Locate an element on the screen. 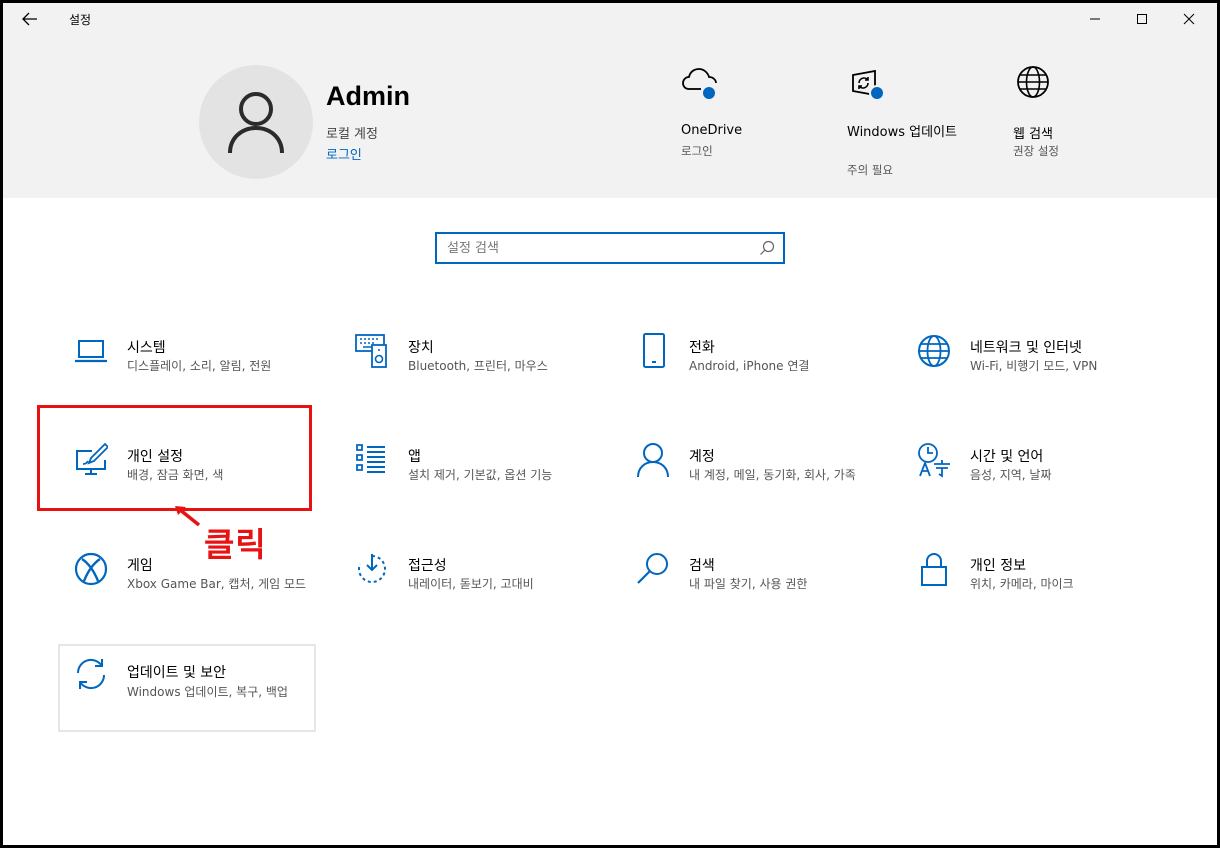  category-update-security: 업데이트 및 보안 Windows 업데이트, 복구, 백업 is located at coordinates (187, 688).